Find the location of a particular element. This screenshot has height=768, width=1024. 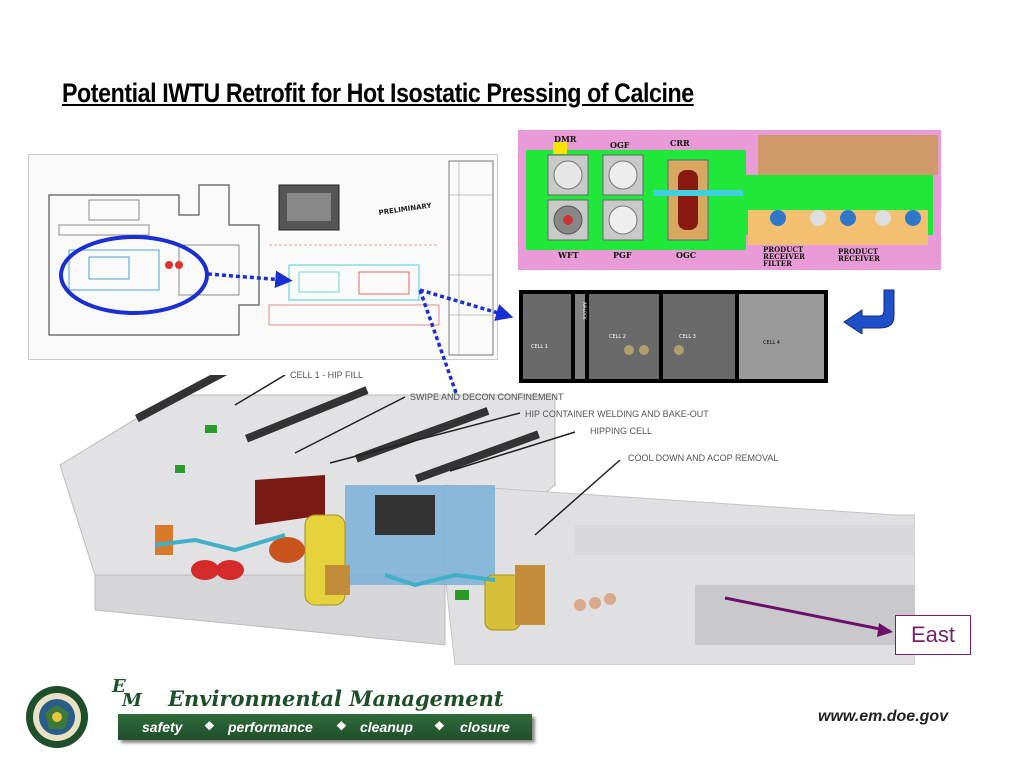

label-crr: CRR is located at coordinates (680, 143).